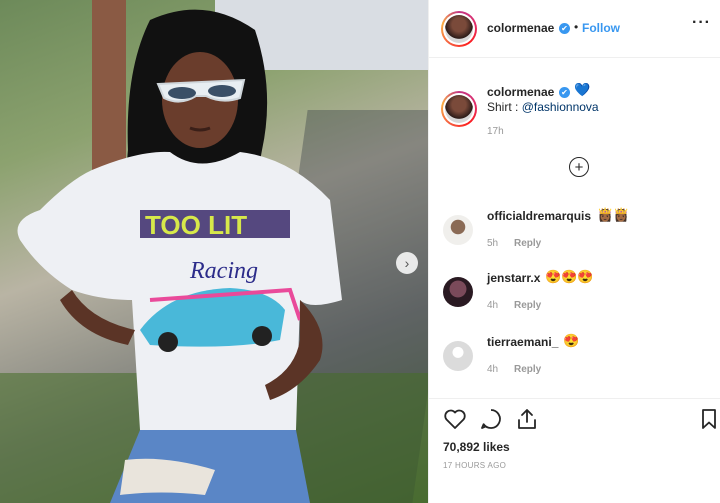  I want to click on comment-time: 5h, so click(493, 243).